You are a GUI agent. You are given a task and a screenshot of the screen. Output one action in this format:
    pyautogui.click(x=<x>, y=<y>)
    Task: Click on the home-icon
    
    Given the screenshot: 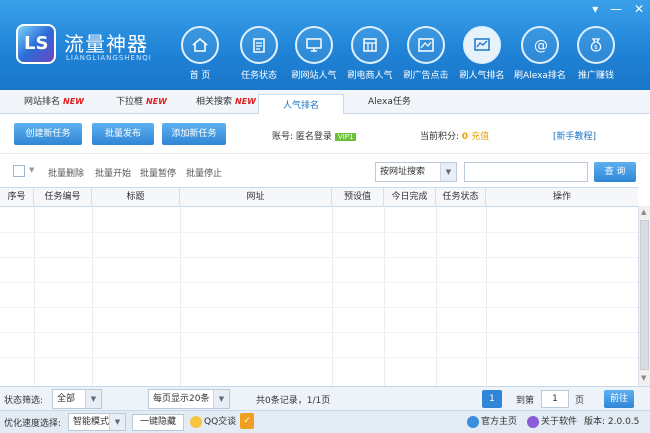 What is the action you would take?
    pyautogui.click(x=200, y=45)
    